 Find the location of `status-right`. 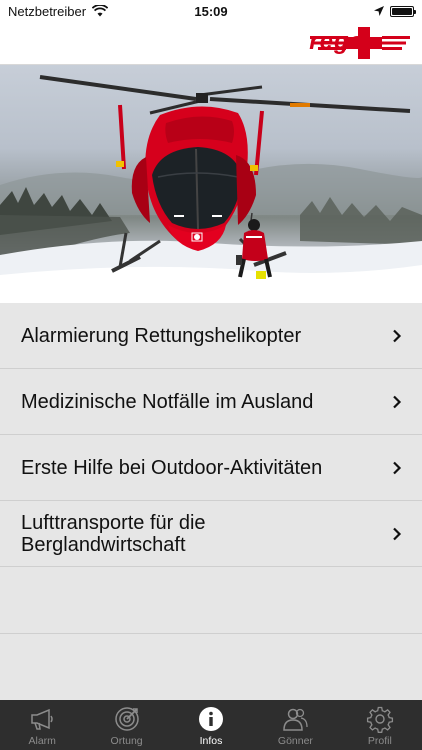

status-right is located at coordinates (395, 11).